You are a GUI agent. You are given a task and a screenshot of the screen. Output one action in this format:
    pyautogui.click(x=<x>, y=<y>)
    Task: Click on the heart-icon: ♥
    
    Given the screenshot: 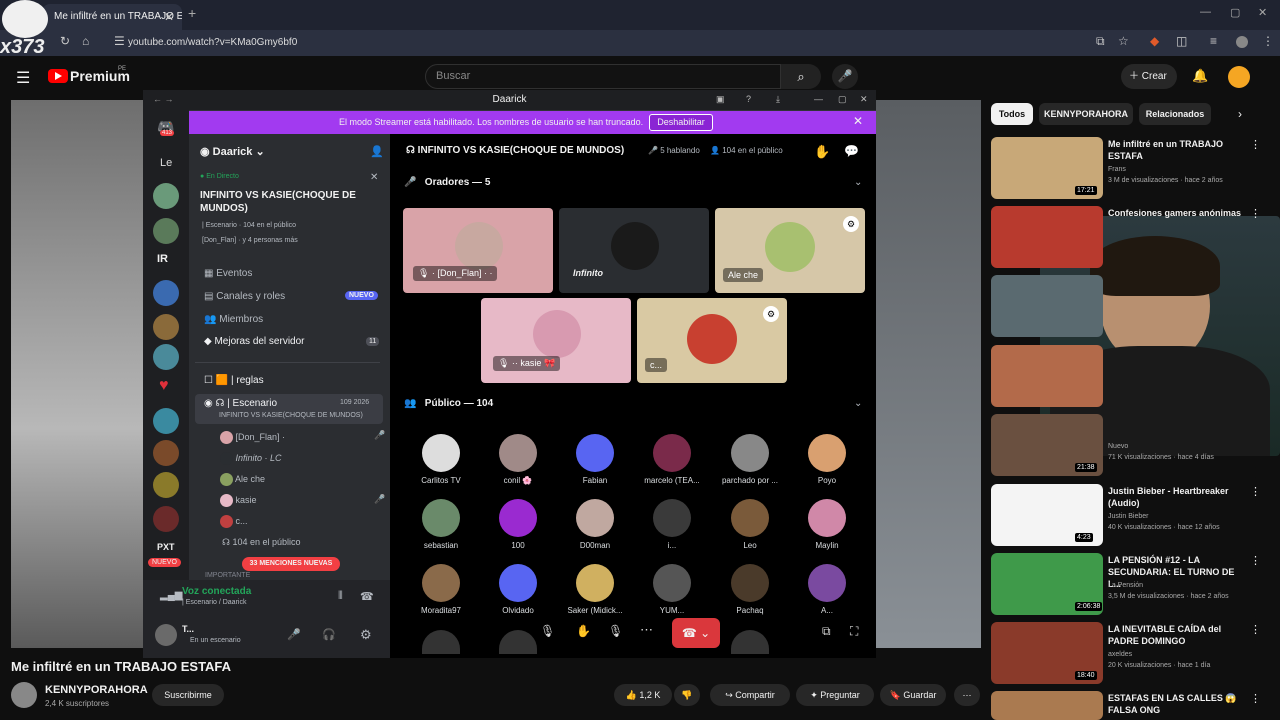 What is the action you would take?
    pyautogui.click(x=164, y=386)
    